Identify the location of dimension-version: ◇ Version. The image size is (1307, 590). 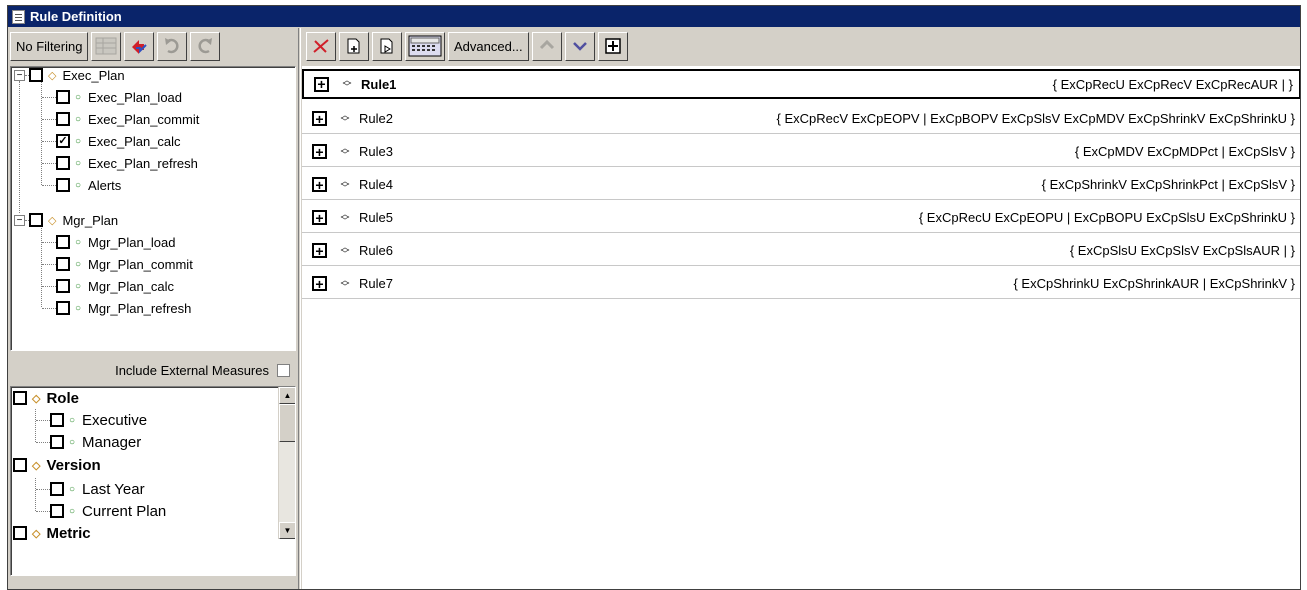
(57, 465).